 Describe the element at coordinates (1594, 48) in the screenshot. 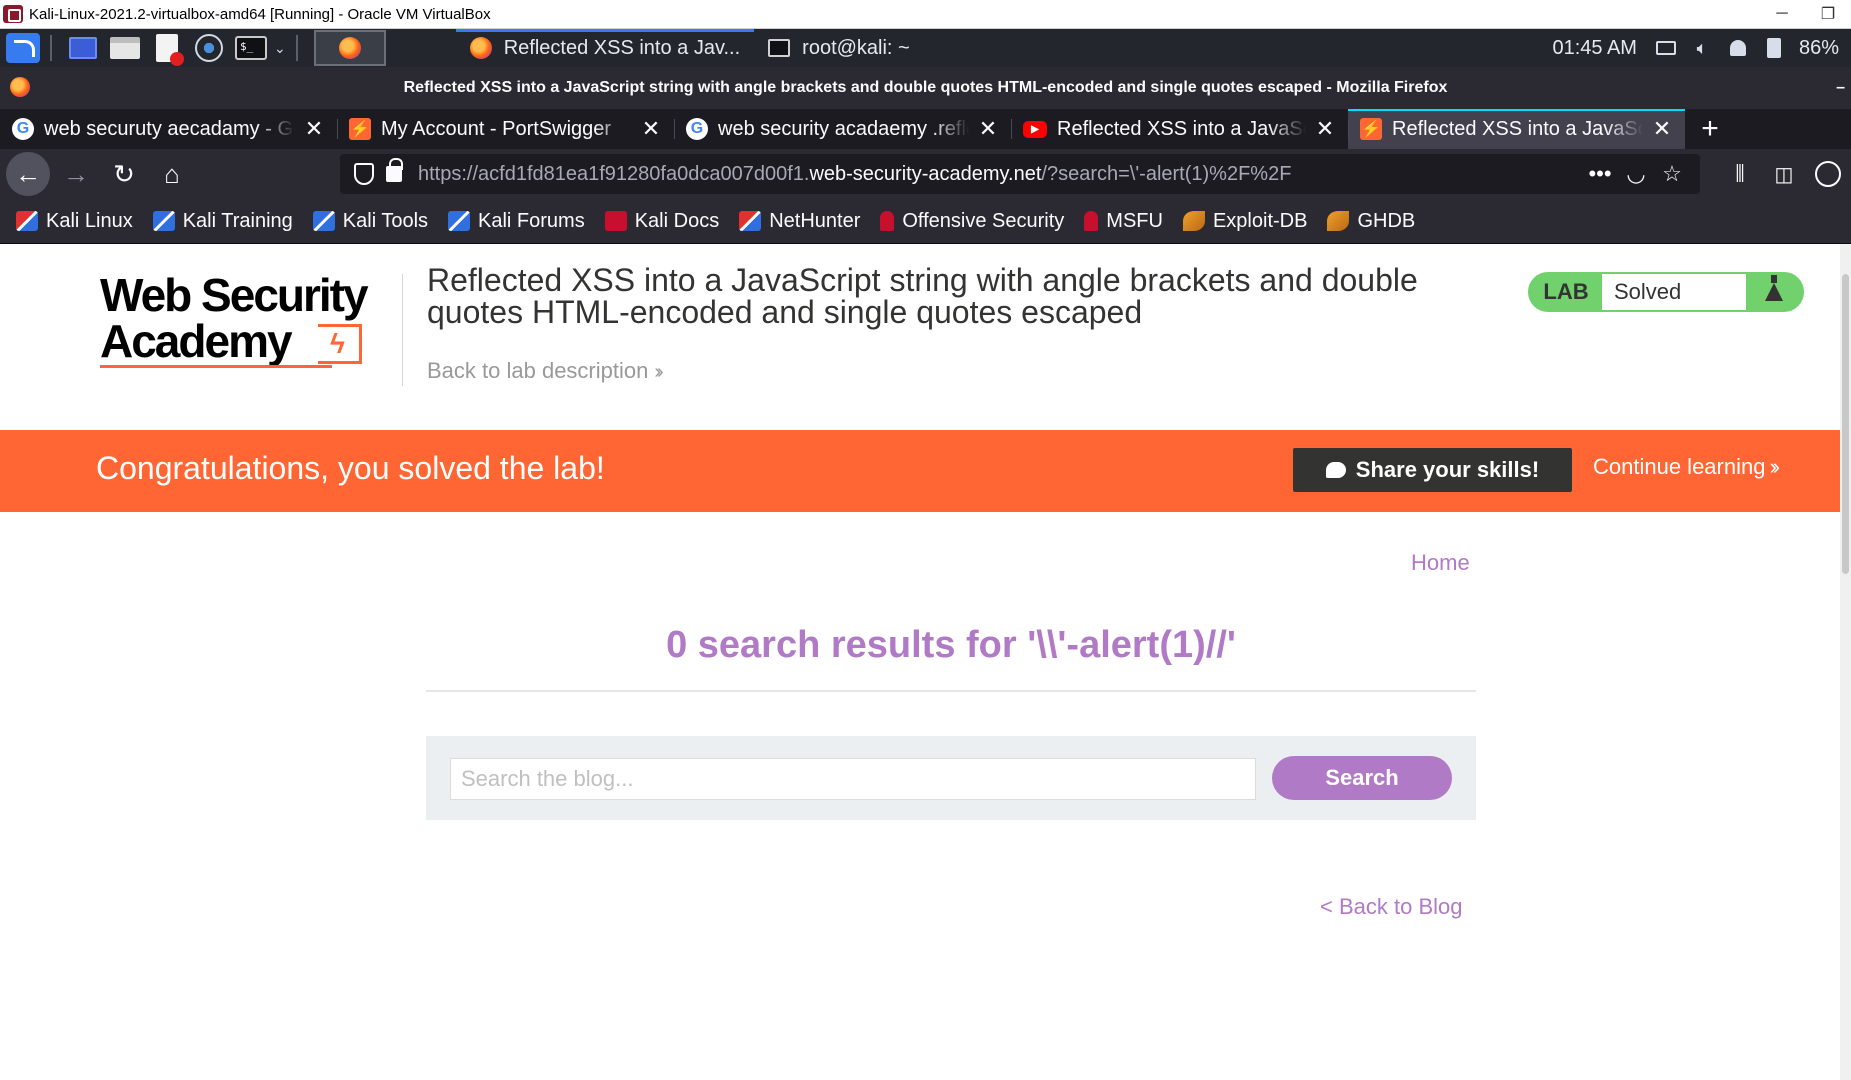

I see `clock: 01:45 AM` at that location.